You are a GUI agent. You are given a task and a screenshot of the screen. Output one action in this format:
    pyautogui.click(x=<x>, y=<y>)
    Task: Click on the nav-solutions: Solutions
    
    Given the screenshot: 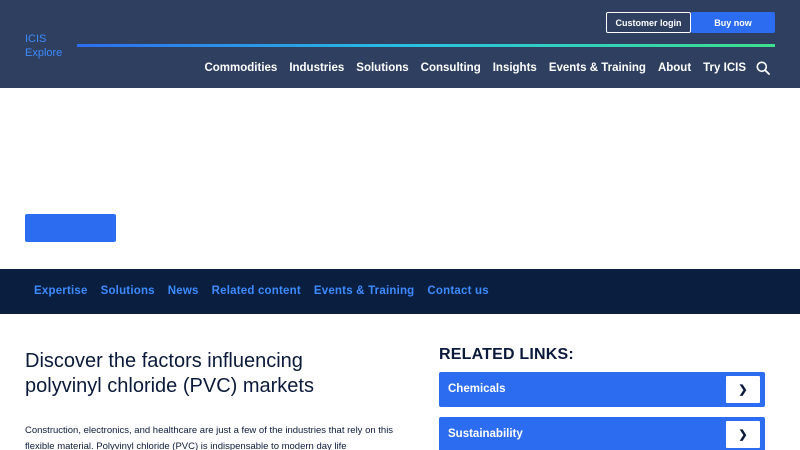 What is the action you would take?
    pyautogui.click(x=382, y=68)
    